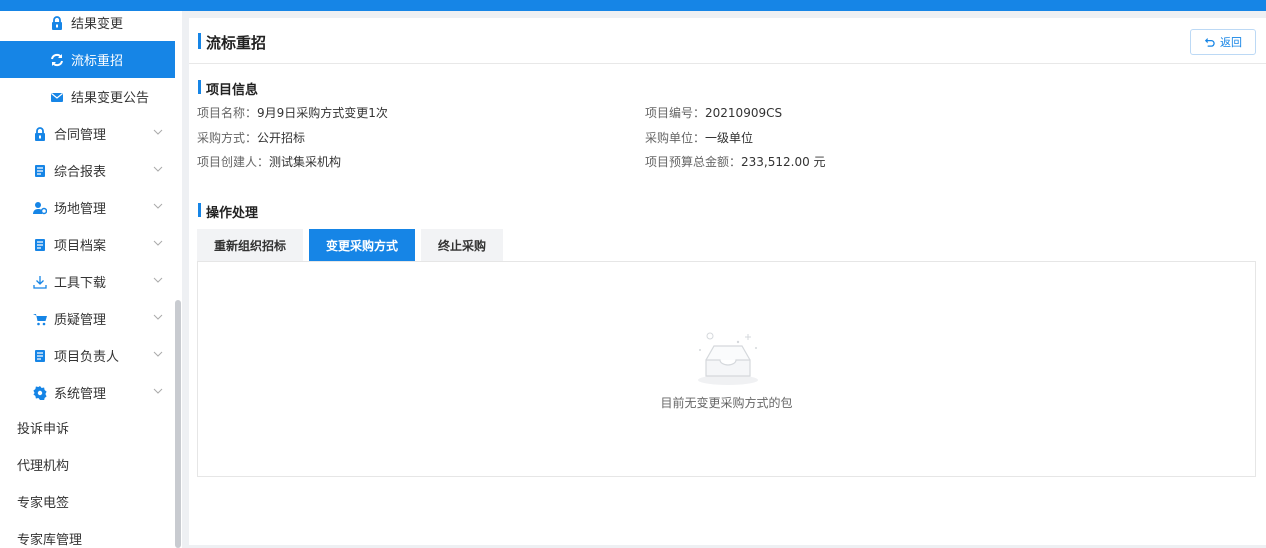  Describe the element at coordinates (50, 540) in the screenshot. I see `sidebar-item-label: 专家库管理` at that location.